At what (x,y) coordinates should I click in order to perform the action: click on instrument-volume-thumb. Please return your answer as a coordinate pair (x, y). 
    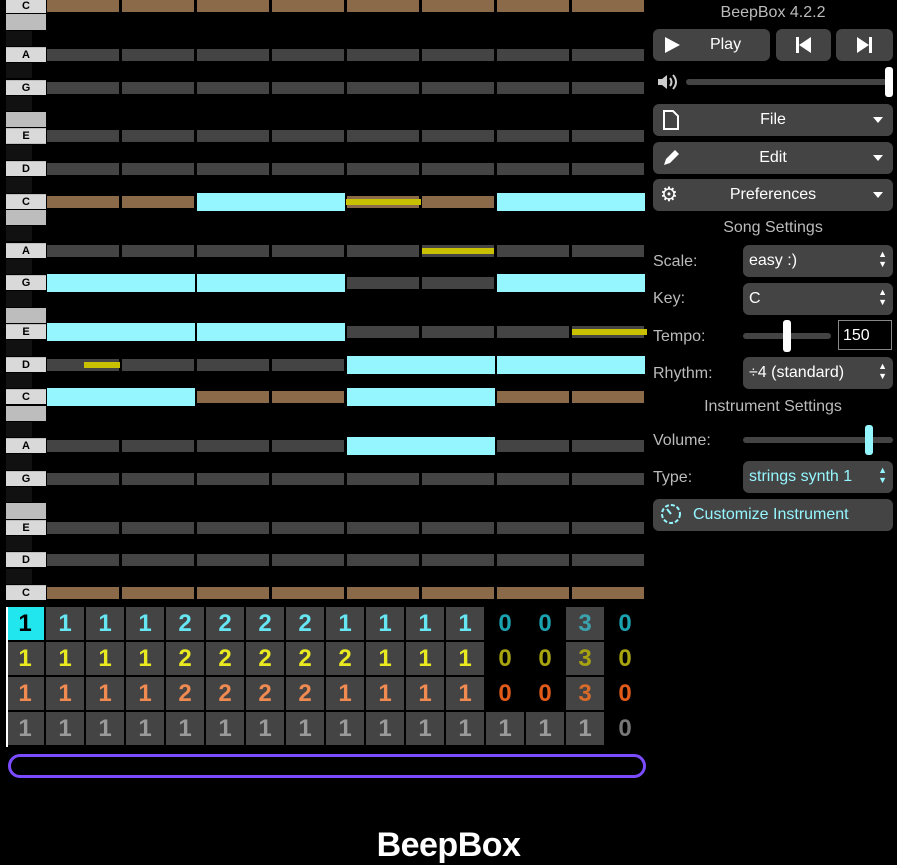
    Looking at the image, I should click on (869, 440).